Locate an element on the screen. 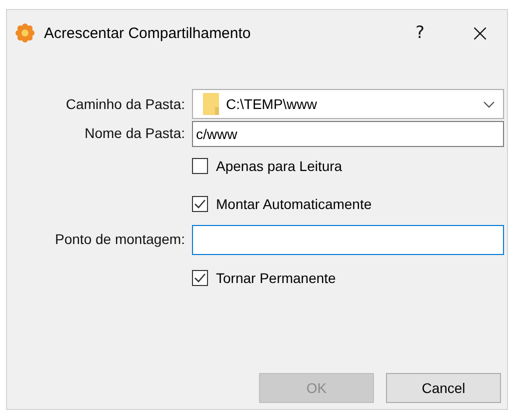  window-title: Acrescentar Compartilhamento is located at coordinates (148, 33).